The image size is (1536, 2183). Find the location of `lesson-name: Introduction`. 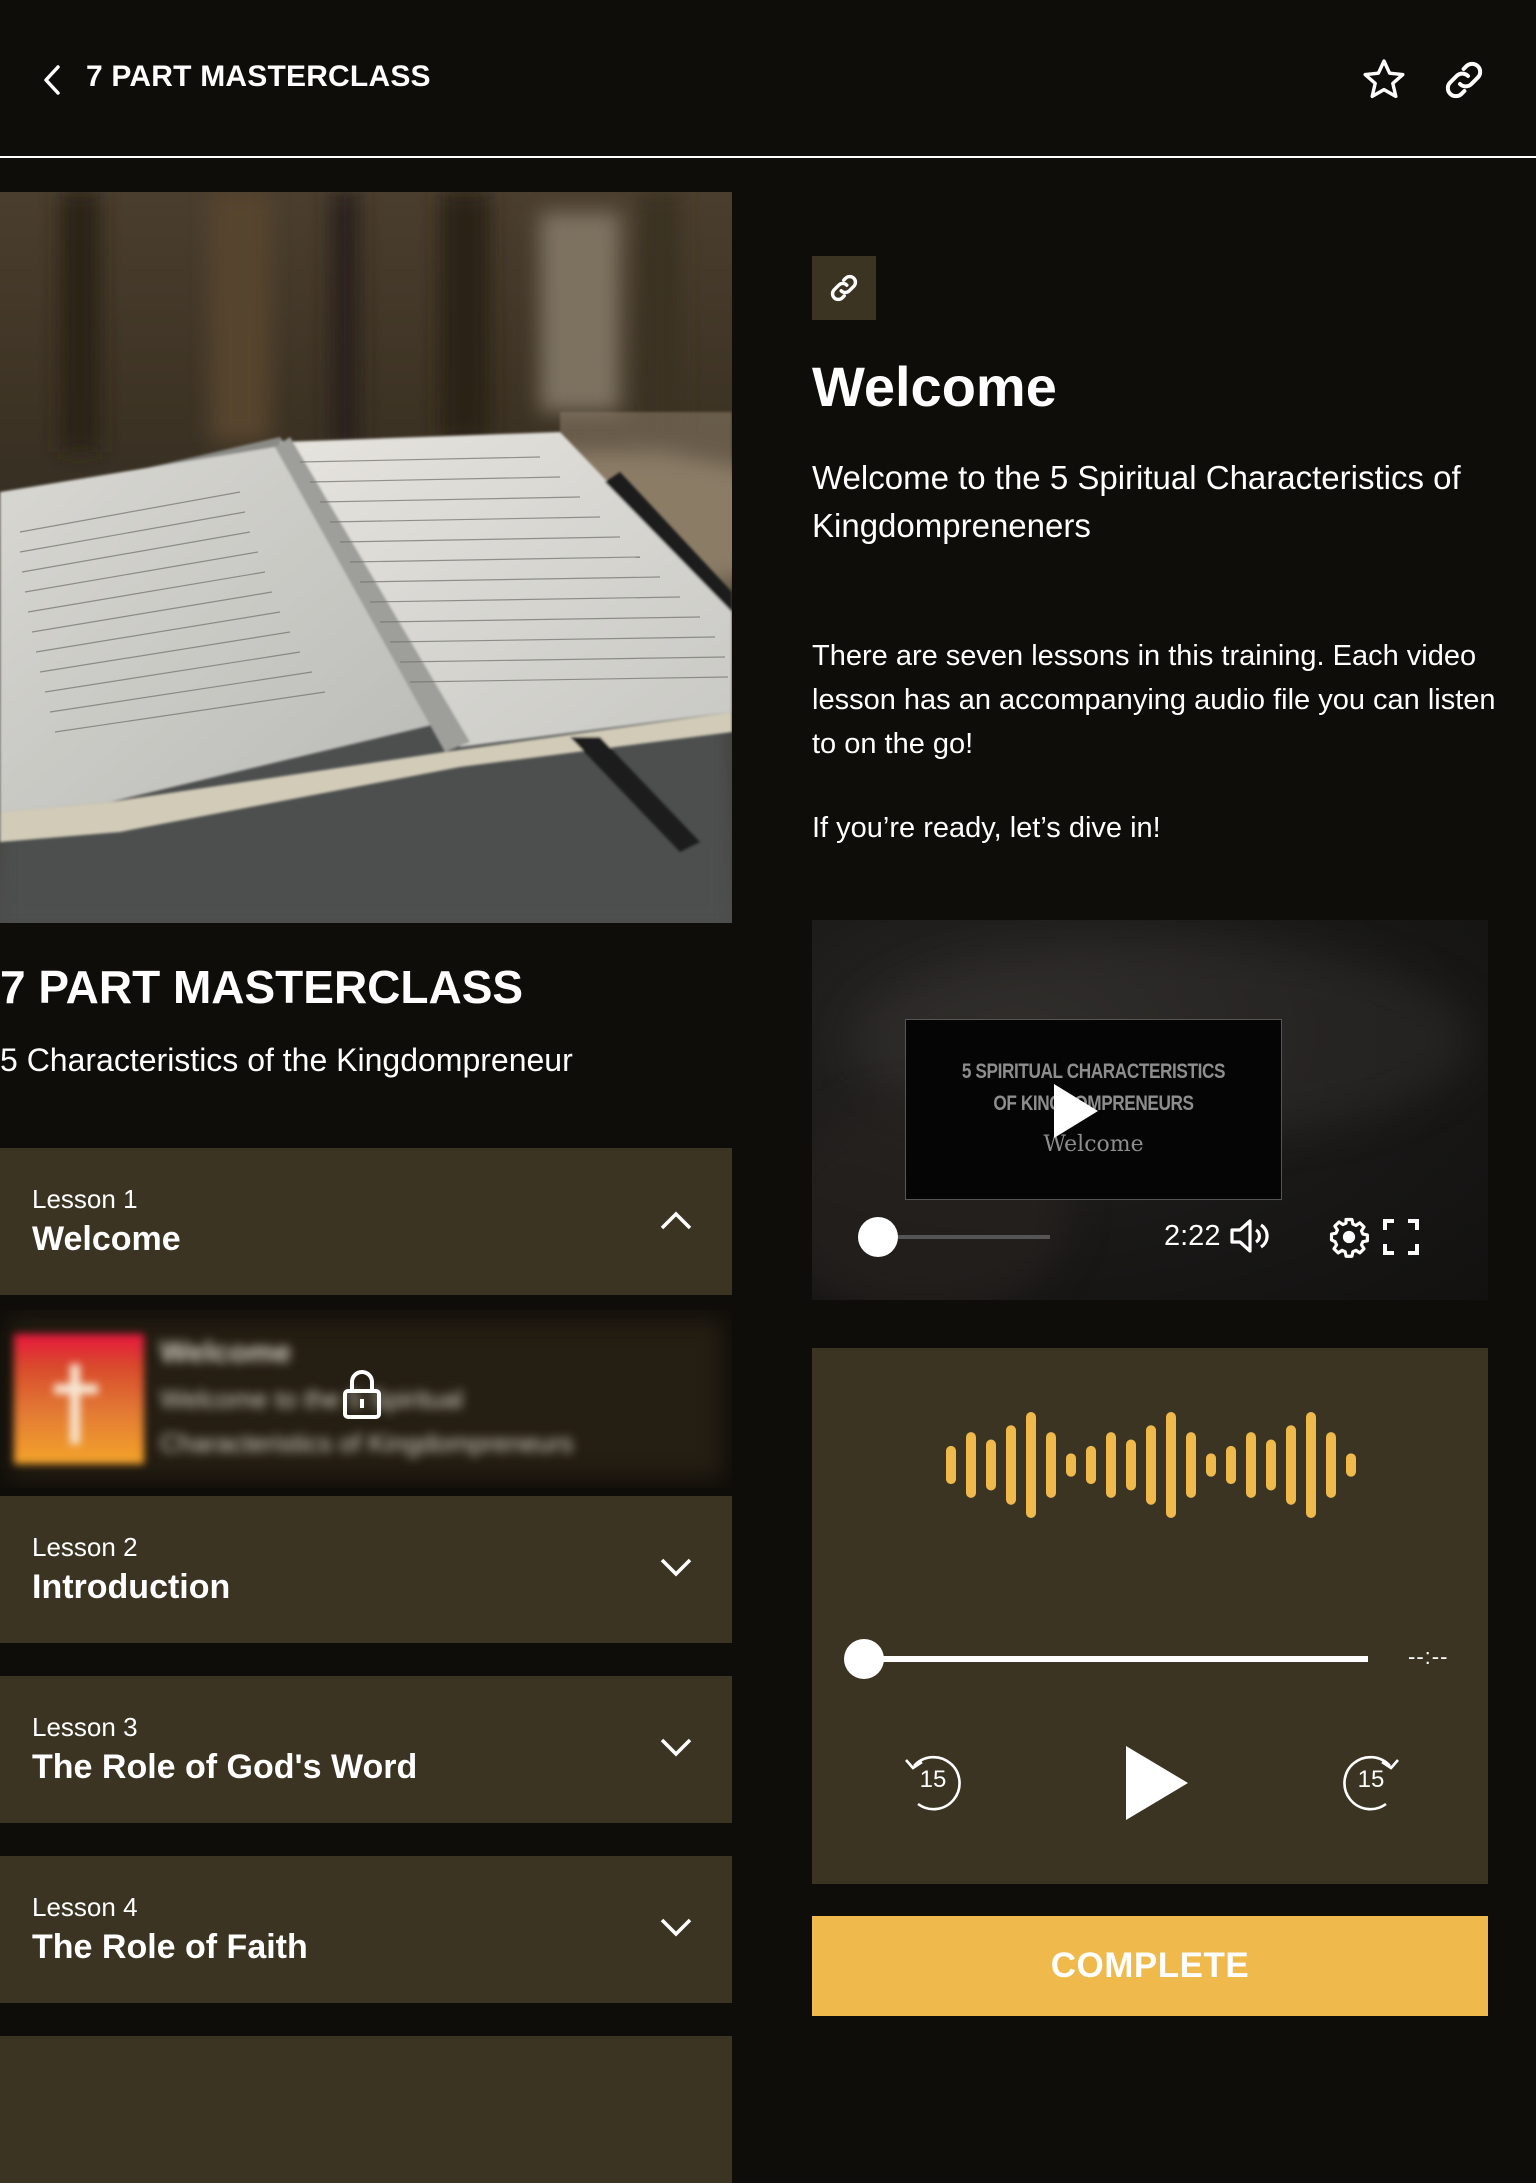

lesson-name: Introduction is located at coordinates (131, 1587).